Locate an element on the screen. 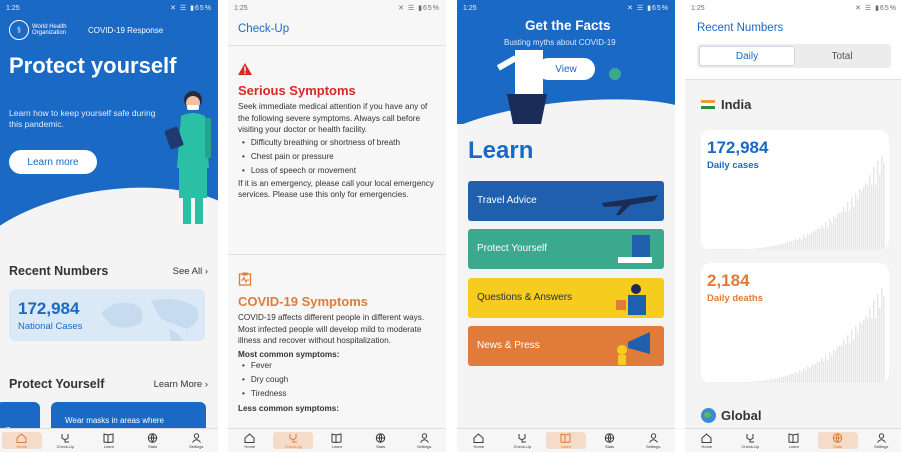 This screenshot has width=901, height=452. person-icon is located at coordinates (424, 437).